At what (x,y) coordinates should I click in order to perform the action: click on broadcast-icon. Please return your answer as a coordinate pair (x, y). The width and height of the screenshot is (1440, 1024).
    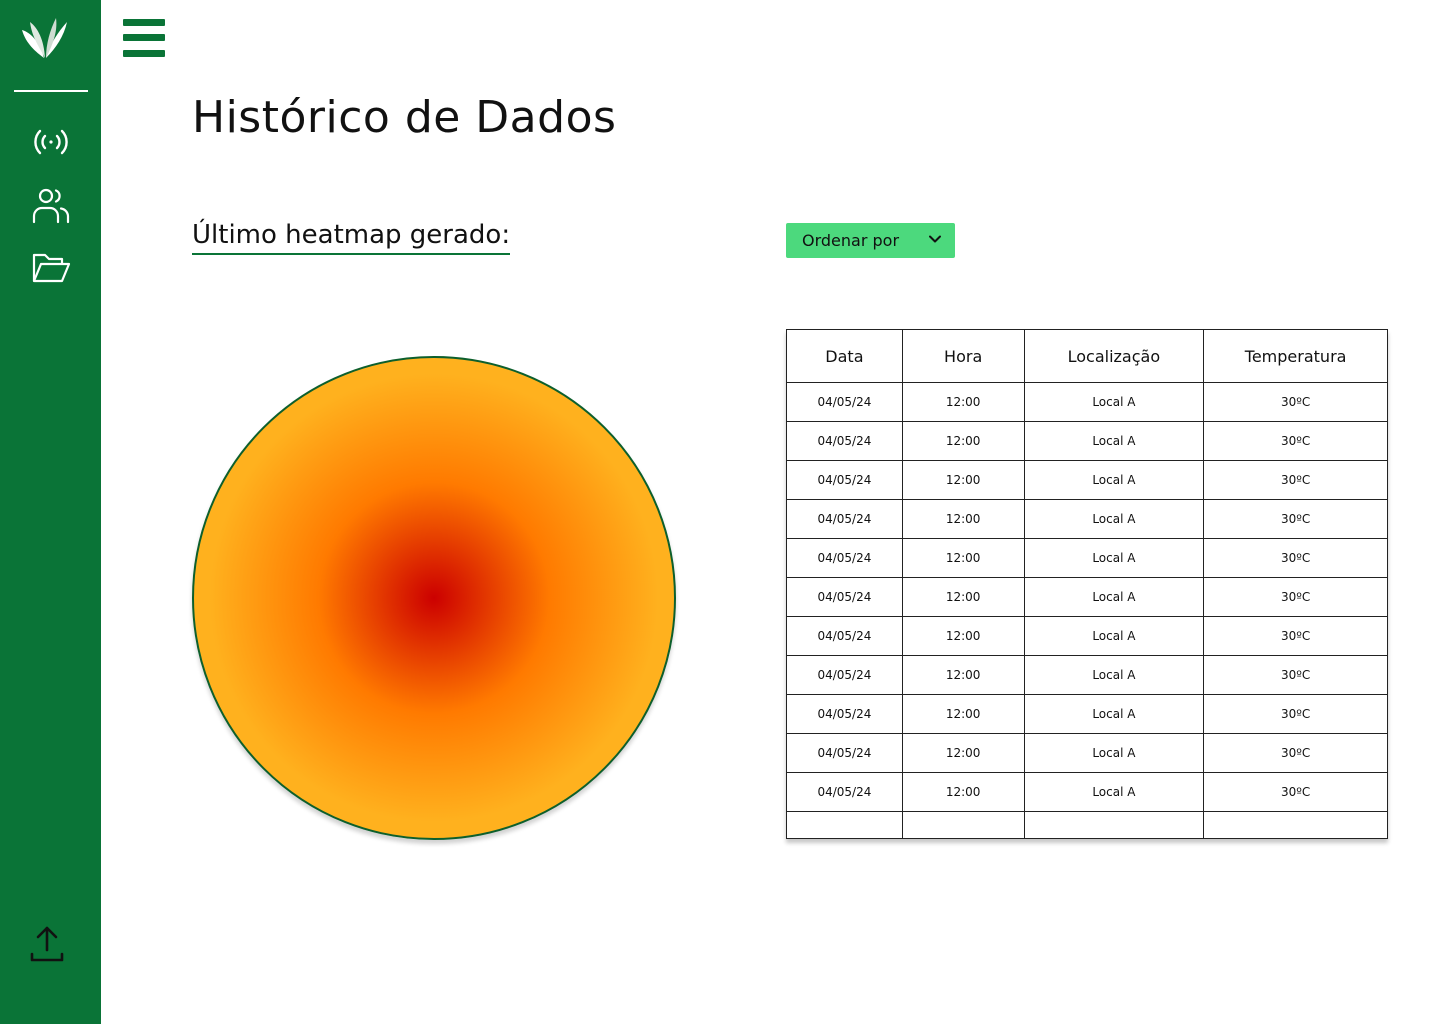
    Looking at the image, I should click on (51, 142).